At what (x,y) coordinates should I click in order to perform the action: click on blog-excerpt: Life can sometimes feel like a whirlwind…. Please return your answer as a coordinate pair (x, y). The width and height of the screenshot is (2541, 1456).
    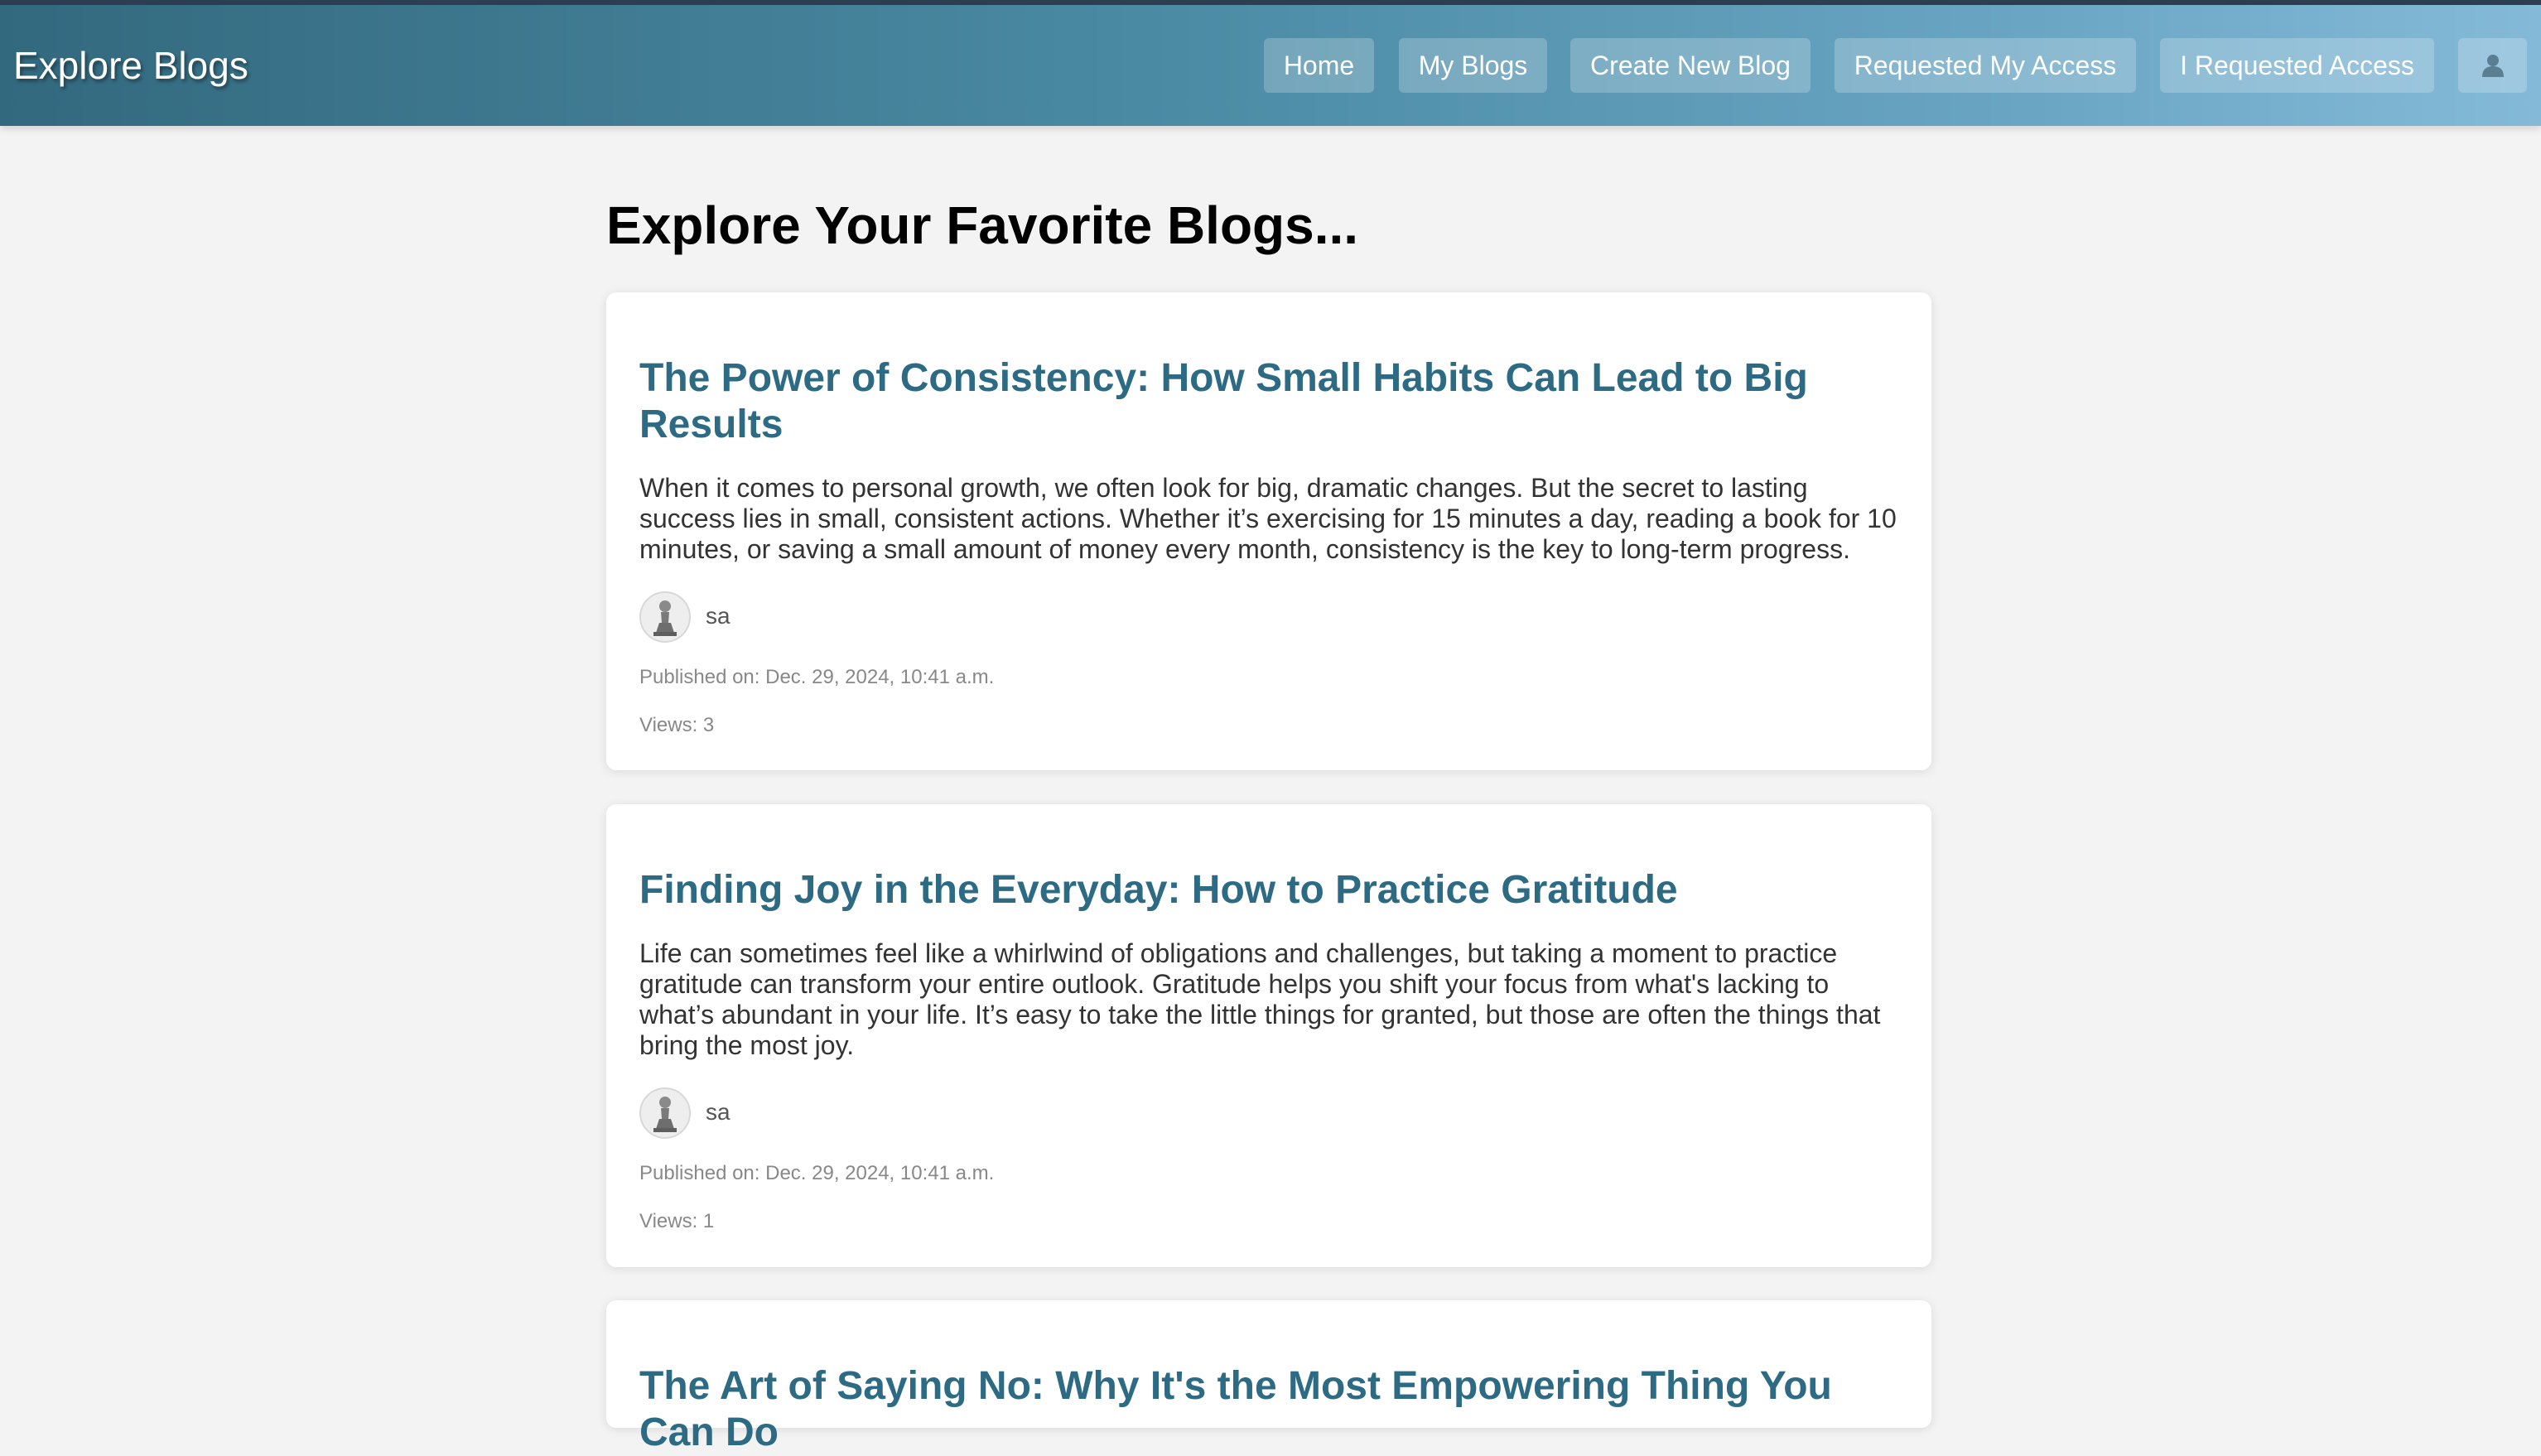
    Looking at the image, I should click on (1260, 999).